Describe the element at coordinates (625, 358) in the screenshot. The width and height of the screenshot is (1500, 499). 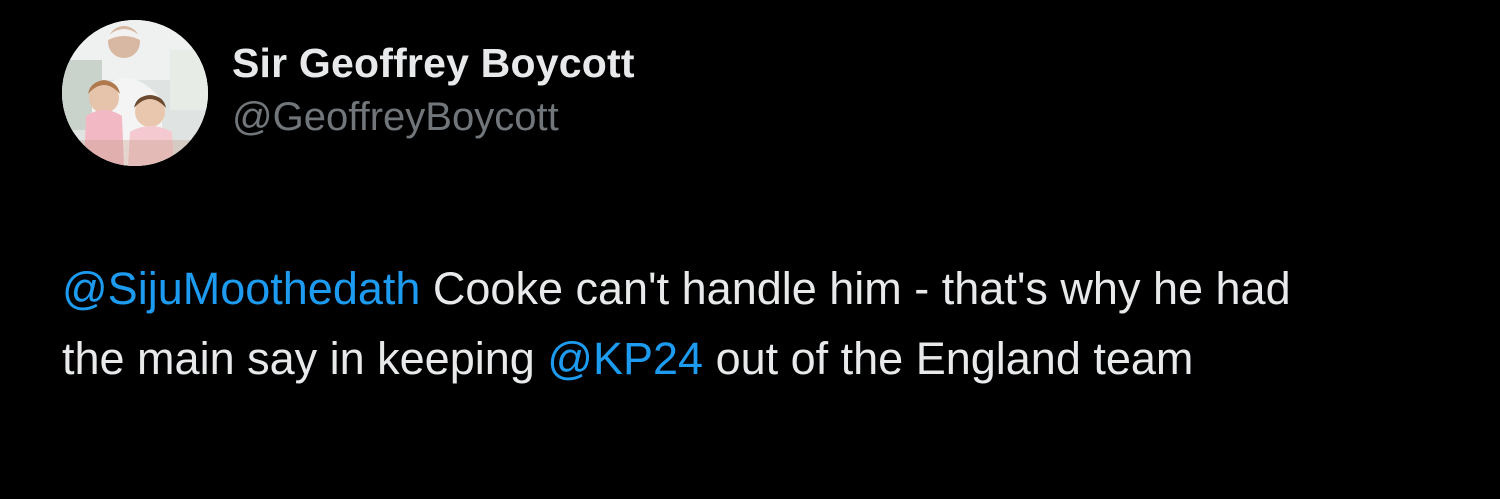
I see `mention-link: @KP24` at that location.